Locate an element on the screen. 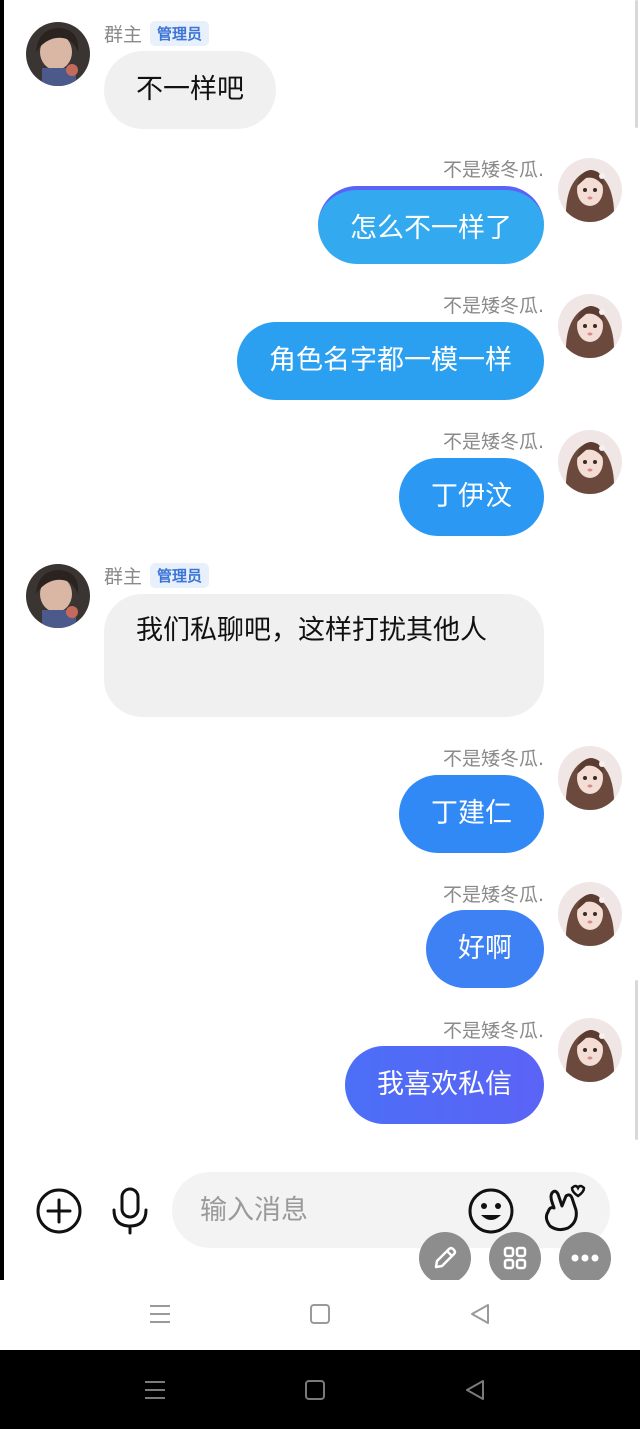  system-navigation-bar is located at coordinates (320, 1389).